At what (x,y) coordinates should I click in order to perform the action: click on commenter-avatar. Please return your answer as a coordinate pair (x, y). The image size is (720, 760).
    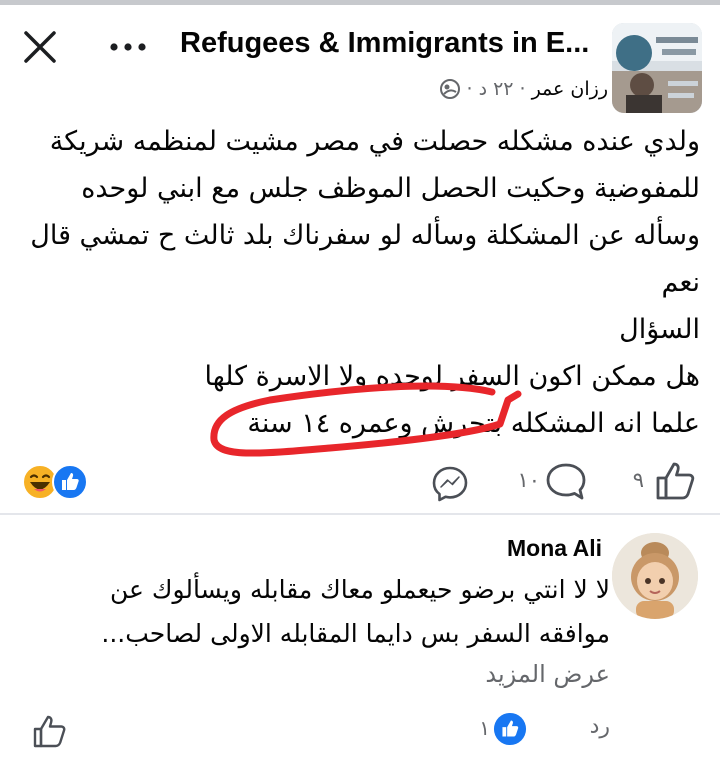
    Looking at the image, I should click on (655, 576).